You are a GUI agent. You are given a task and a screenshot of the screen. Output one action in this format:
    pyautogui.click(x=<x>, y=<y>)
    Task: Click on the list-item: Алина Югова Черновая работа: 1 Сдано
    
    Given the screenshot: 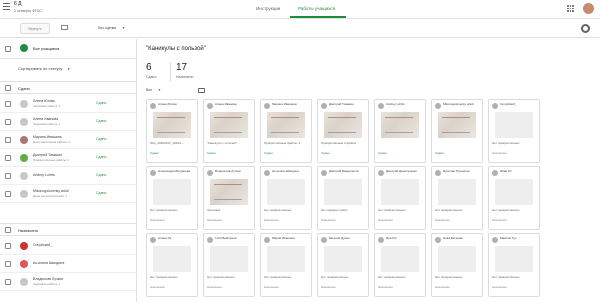 What is the action you would take?
    pyautogui.click(x=68, y=104)
    